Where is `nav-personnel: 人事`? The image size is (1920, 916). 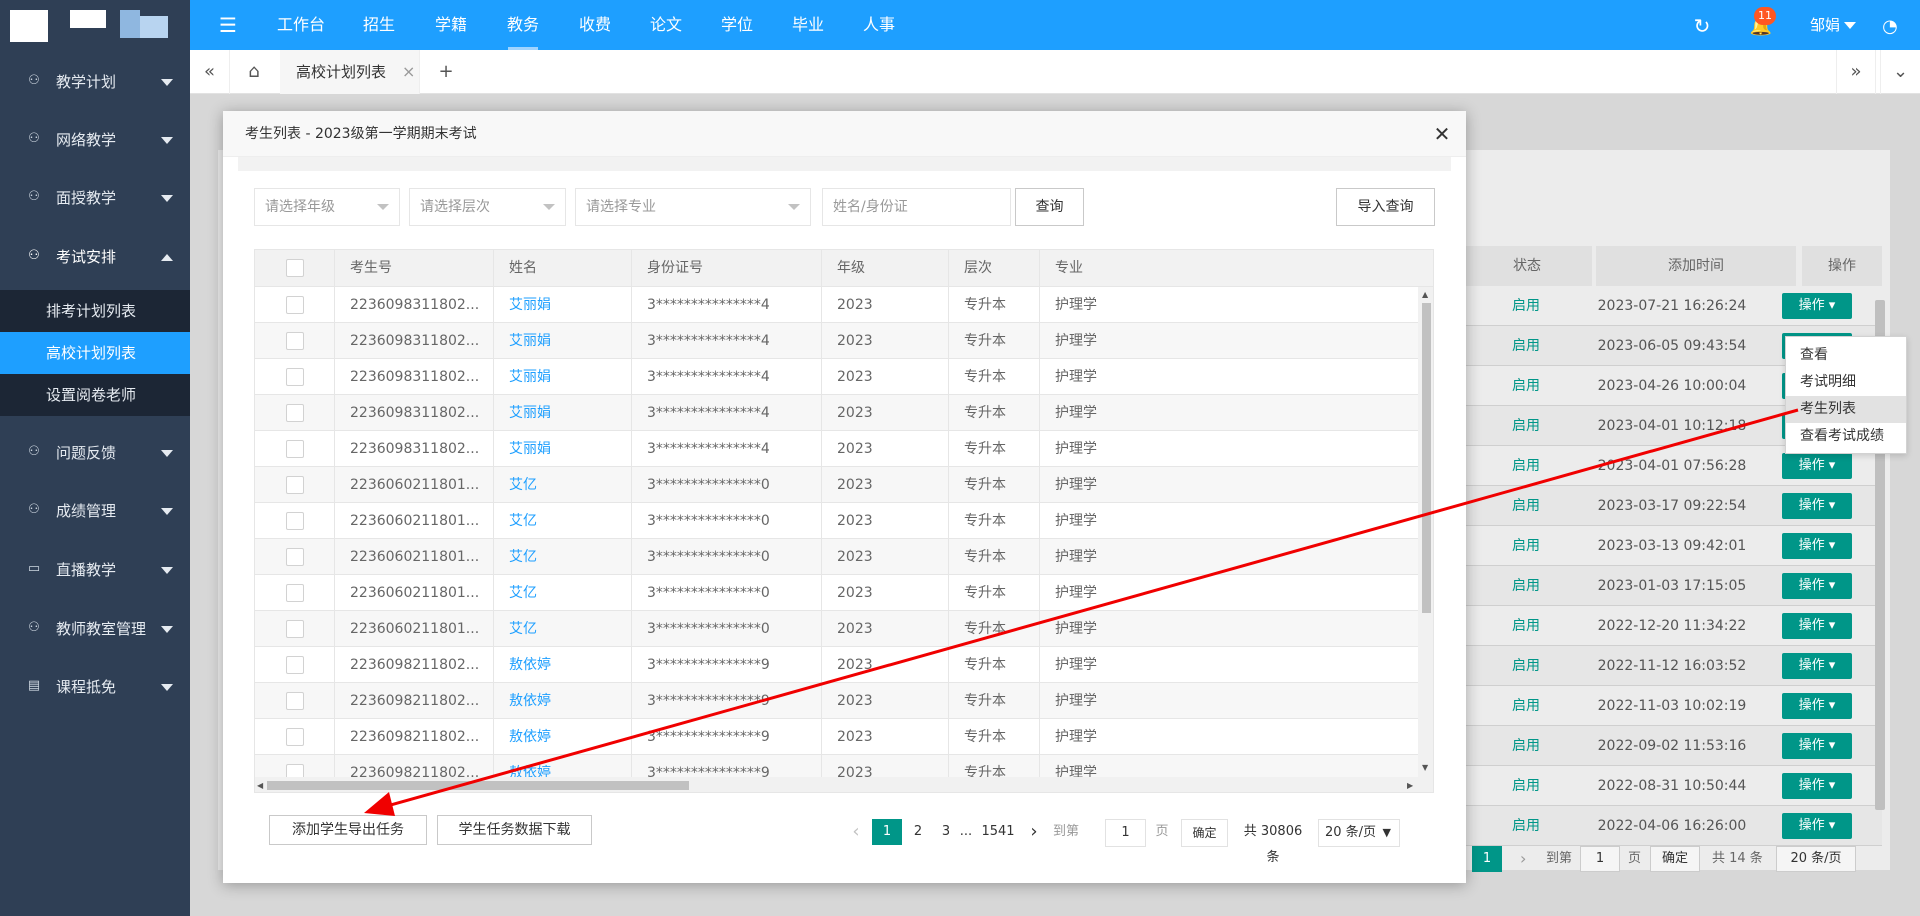 nav-personnel: 人事 is located at coordinates (879, 25).